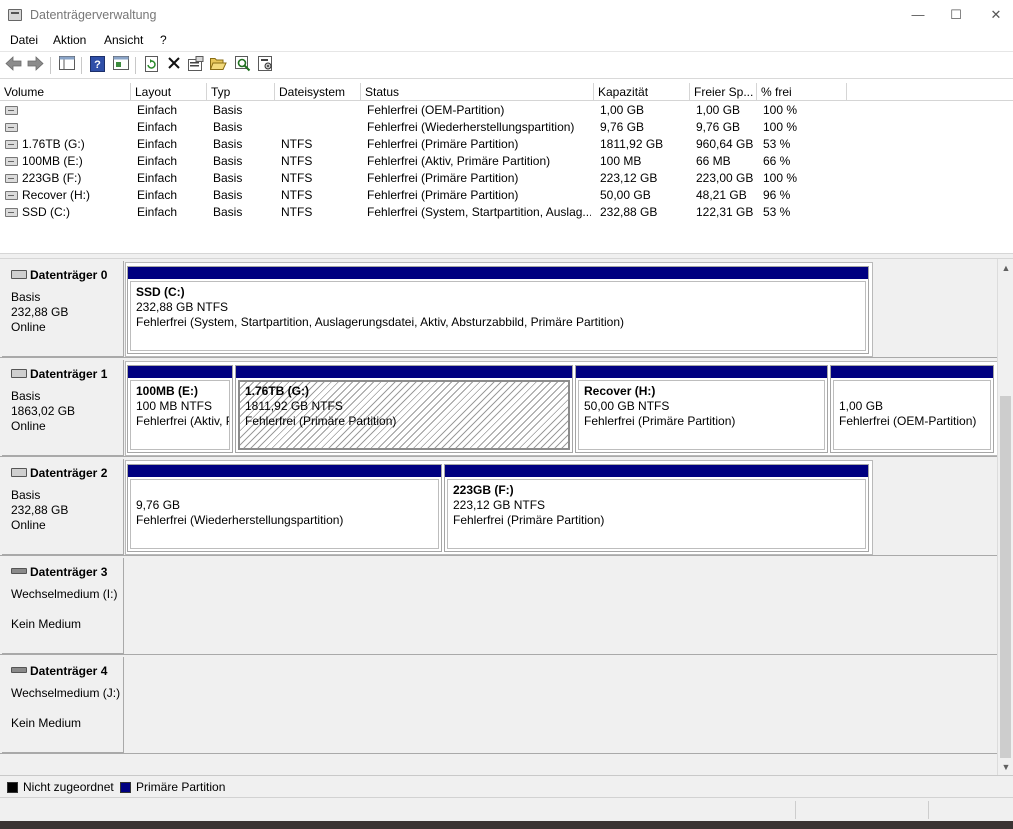  What do you see at coordinates (65, 92) in the screenshot?
I see `column-header-volume: Volume` at bounding box center [65, 92].